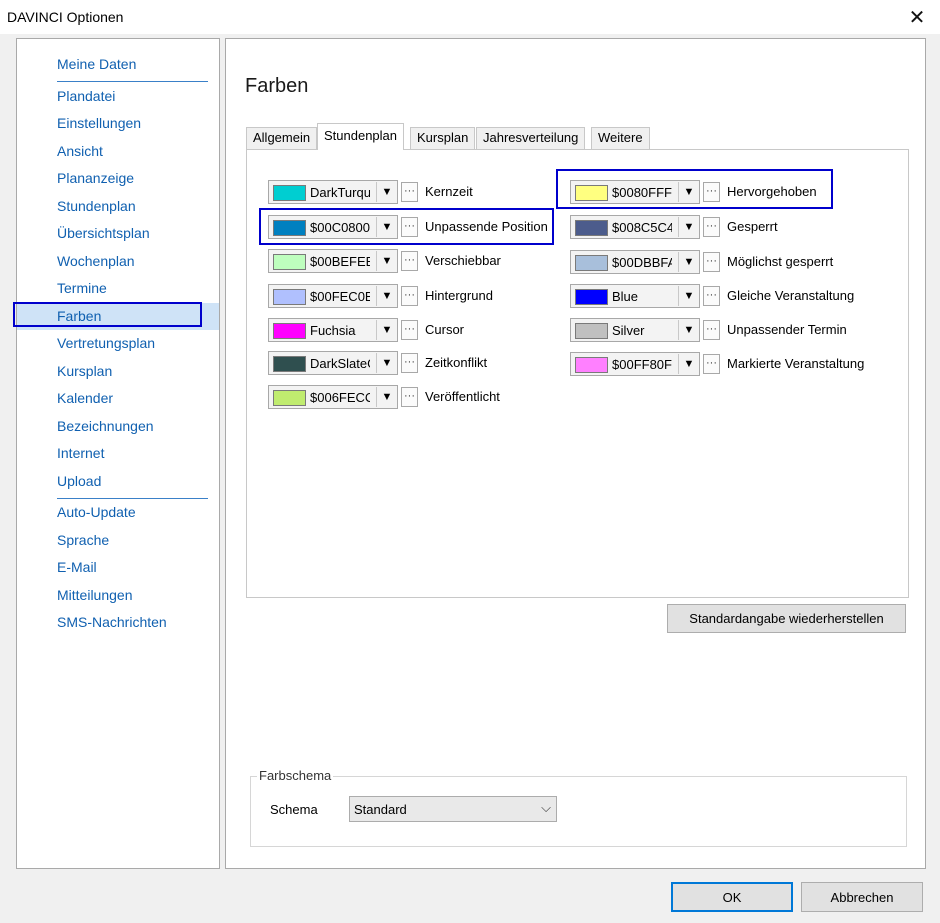  I want to click on selection-highlight, so click(107, 314).